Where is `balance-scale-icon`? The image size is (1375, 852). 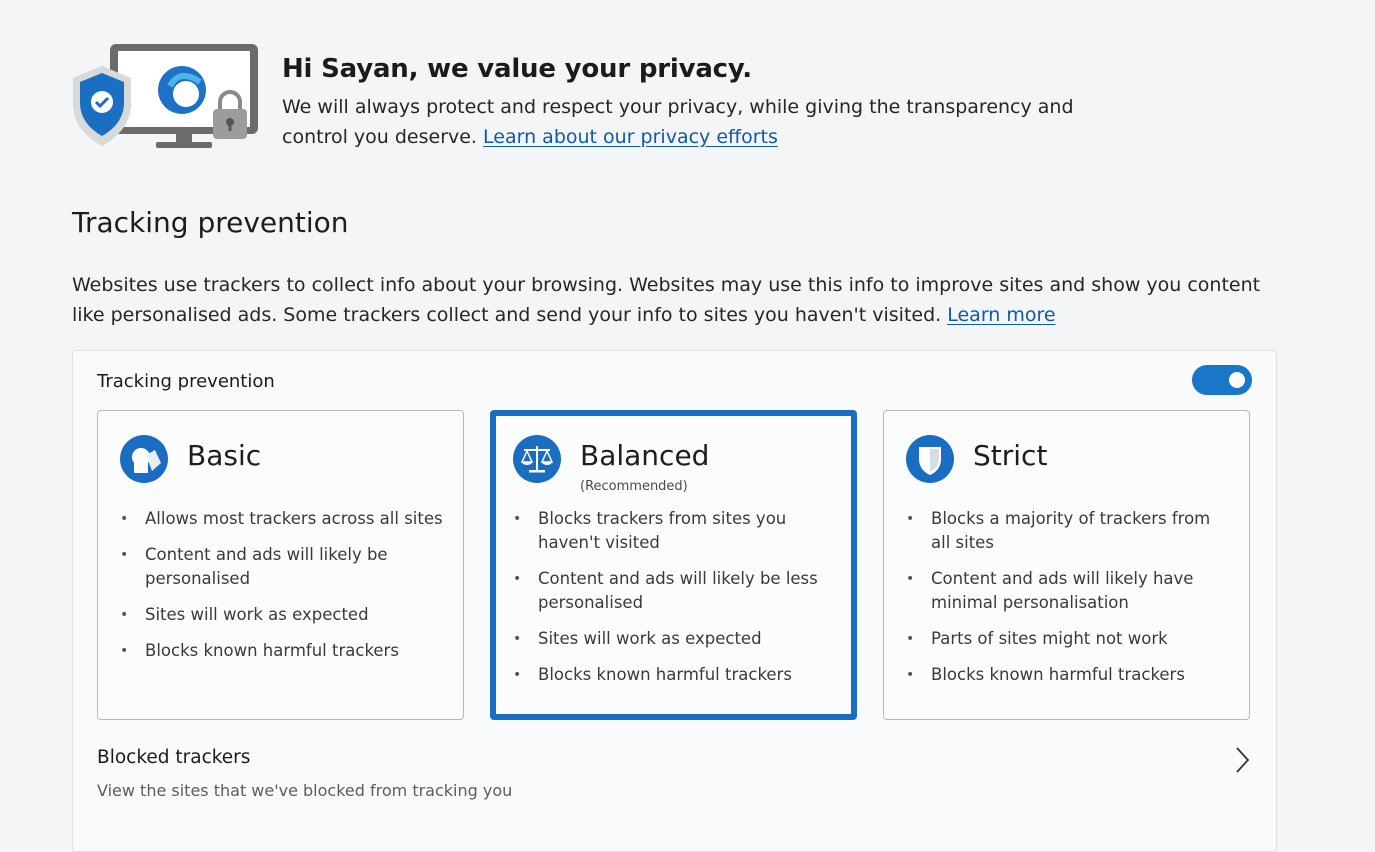 balance-scale-icon is located at coordinates (537, 459).